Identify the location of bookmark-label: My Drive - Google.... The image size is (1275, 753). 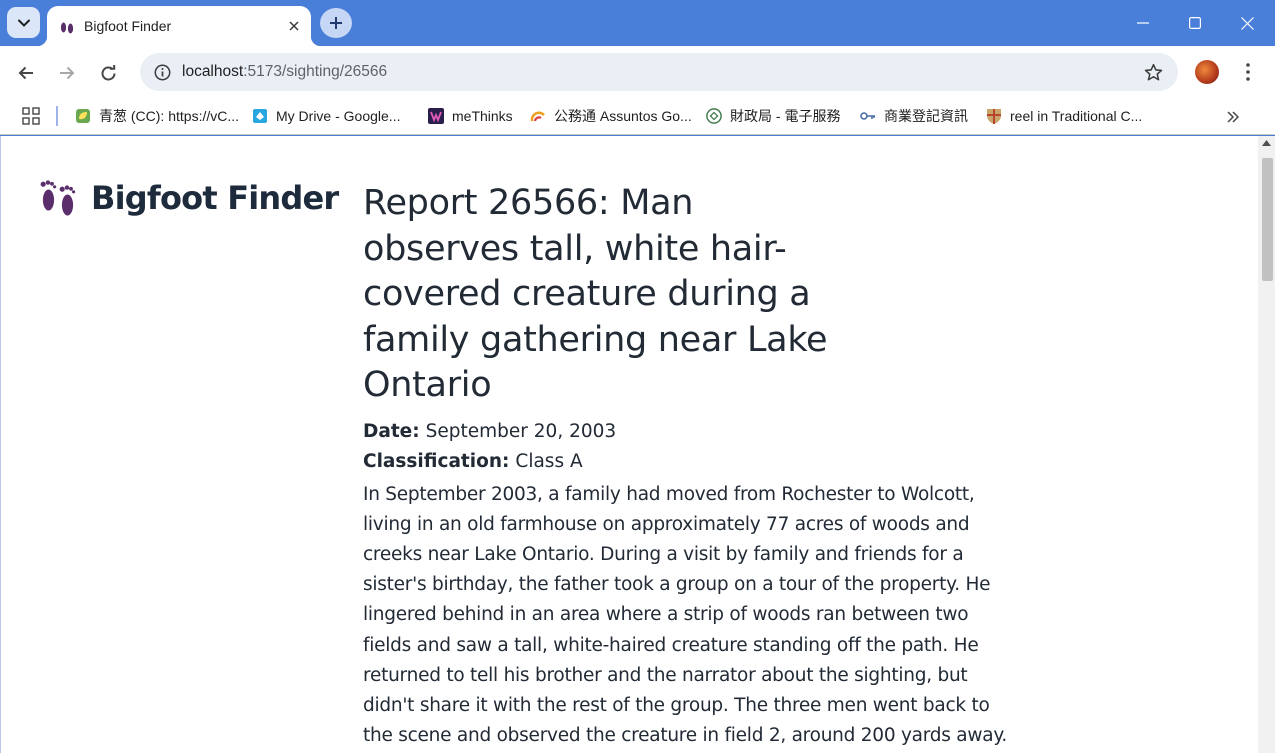
(338, 116).